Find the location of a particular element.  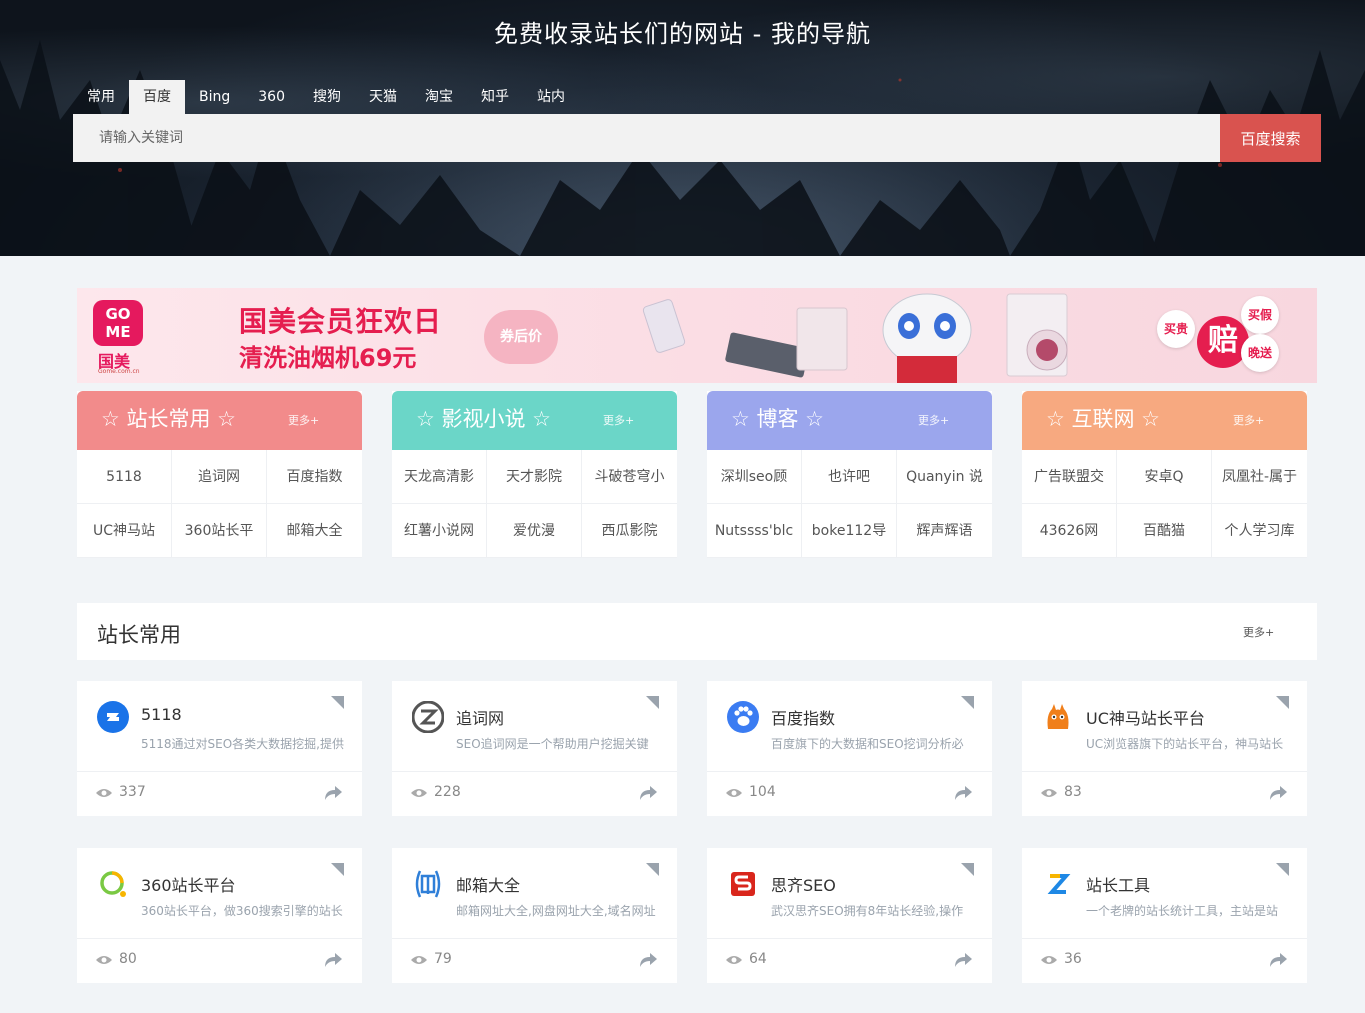

category-link: 安卓Q is located at coordinates (1164, 477).